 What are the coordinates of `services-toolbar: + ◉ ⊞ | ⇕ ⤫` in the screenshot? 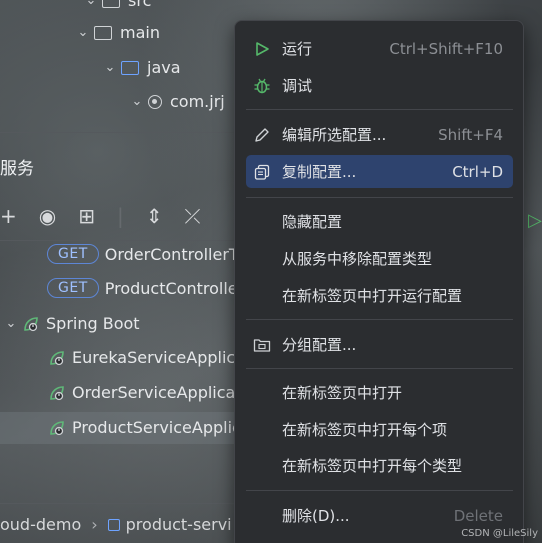 It's located at (111, 216).